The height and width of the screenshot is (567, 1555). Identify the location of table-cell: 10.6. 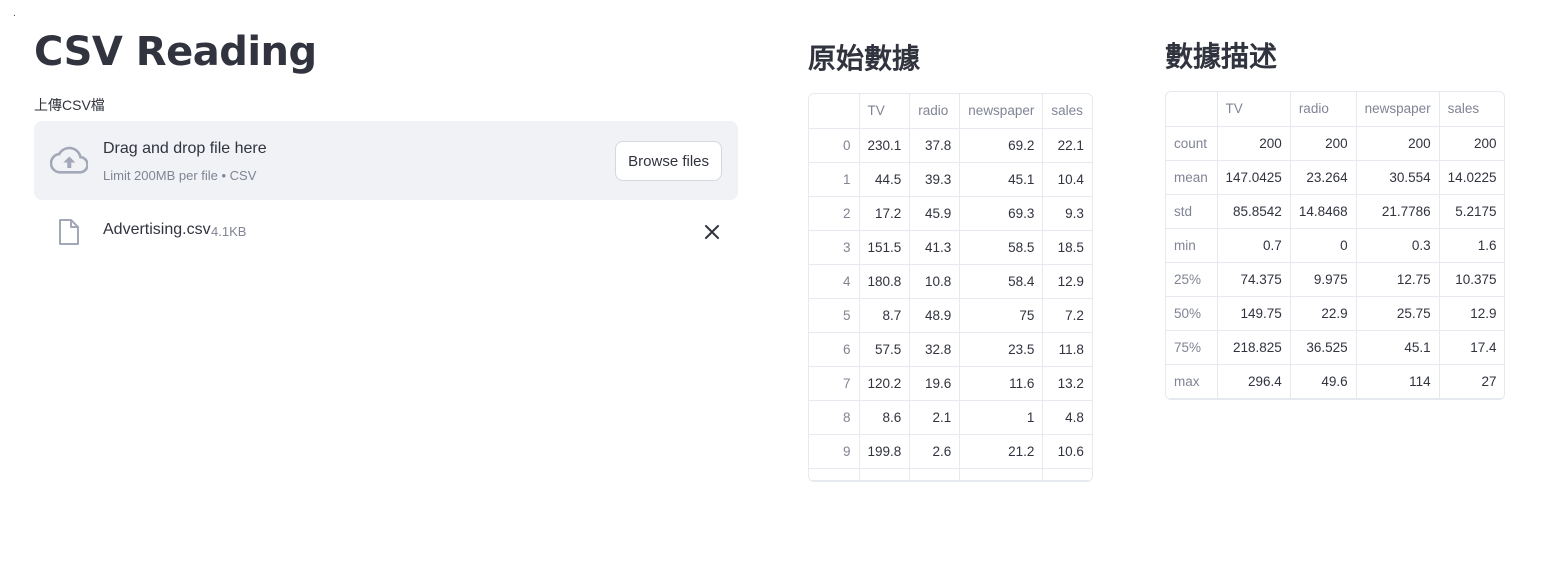
(1067, 451).